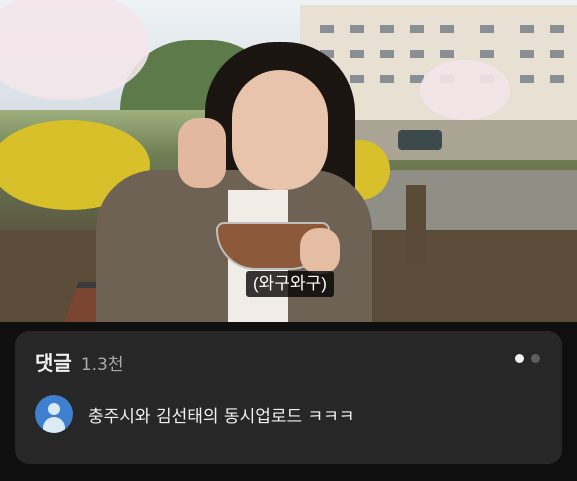 The height and width of the screenshot is (481, 577). What do you see at coordinates (527, 358) in the screenshot?
I see `page-indicator` at bounding box center [527, 358].